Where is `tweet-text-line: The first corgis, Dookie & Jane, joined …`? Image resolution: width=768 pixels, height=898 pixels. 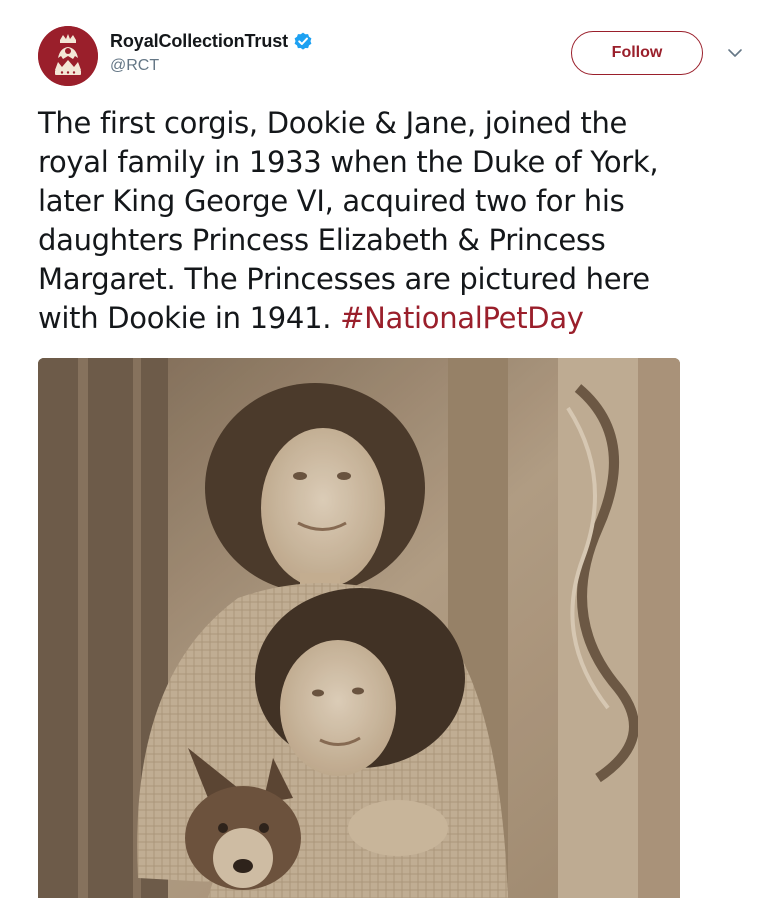
tweet-text-line: The first corgis, Dookie & Jane, joined … is located at coordinates (333, 123).